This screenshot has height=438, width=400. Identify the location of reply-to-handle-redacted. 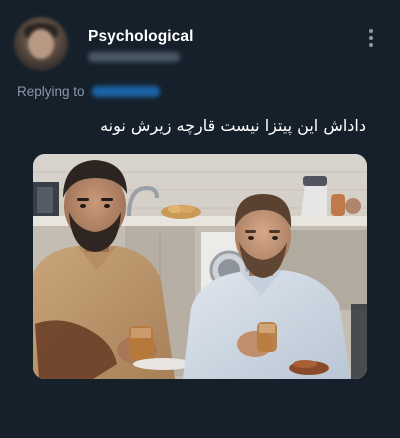
(126, 91).